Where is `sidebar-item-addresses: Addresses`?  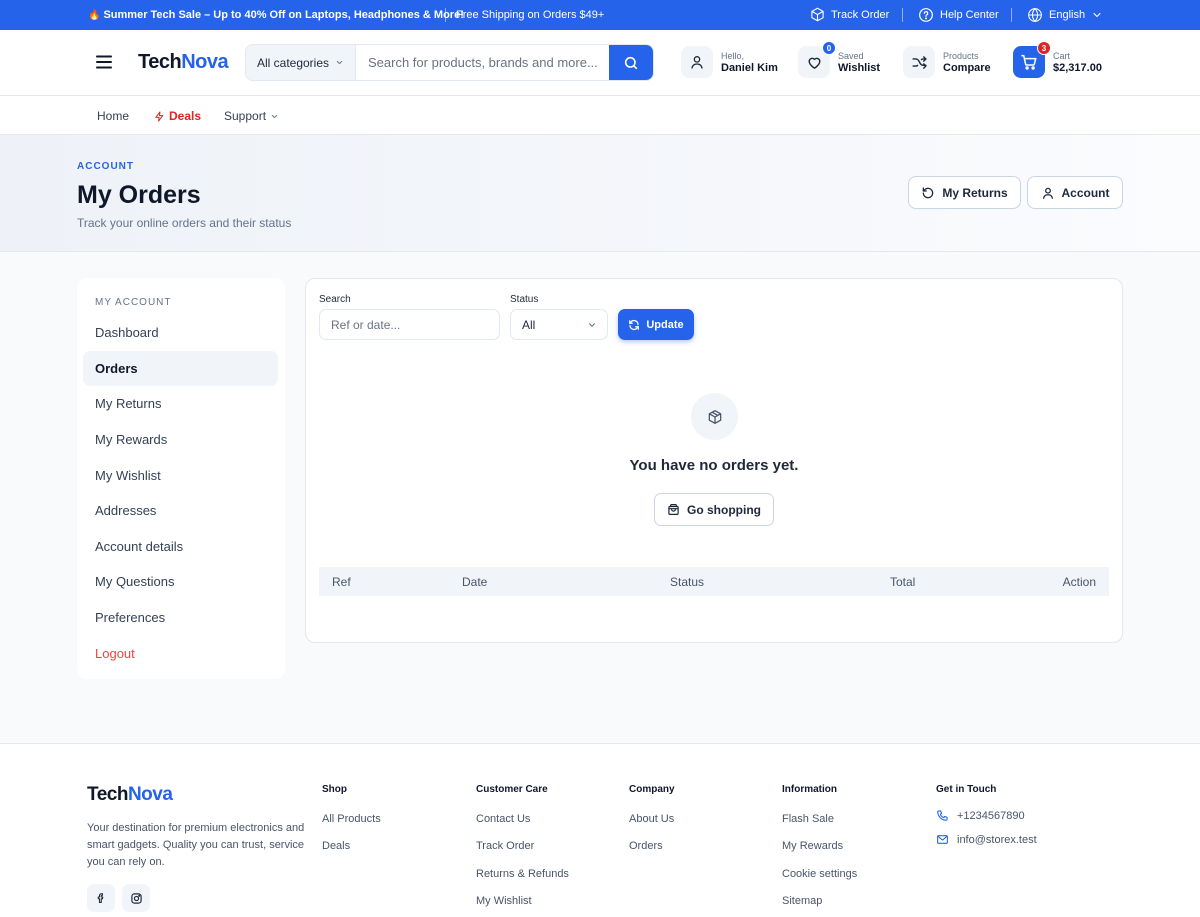 sidebar-item-addresses: Addresses is located at coordinates (180, 510).